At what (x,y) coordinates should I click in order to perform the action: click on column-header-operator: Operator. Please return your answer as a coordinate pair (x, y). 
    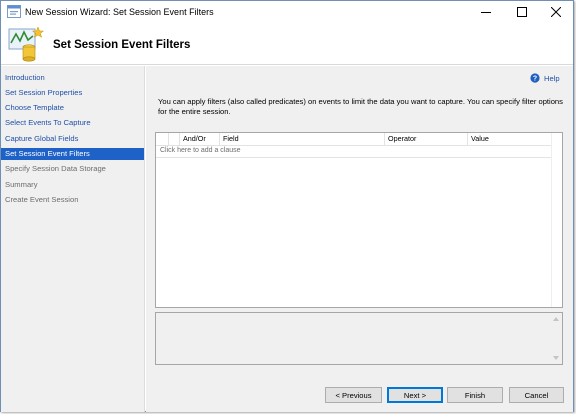
    Looking at the image, I should click on (425, 139).